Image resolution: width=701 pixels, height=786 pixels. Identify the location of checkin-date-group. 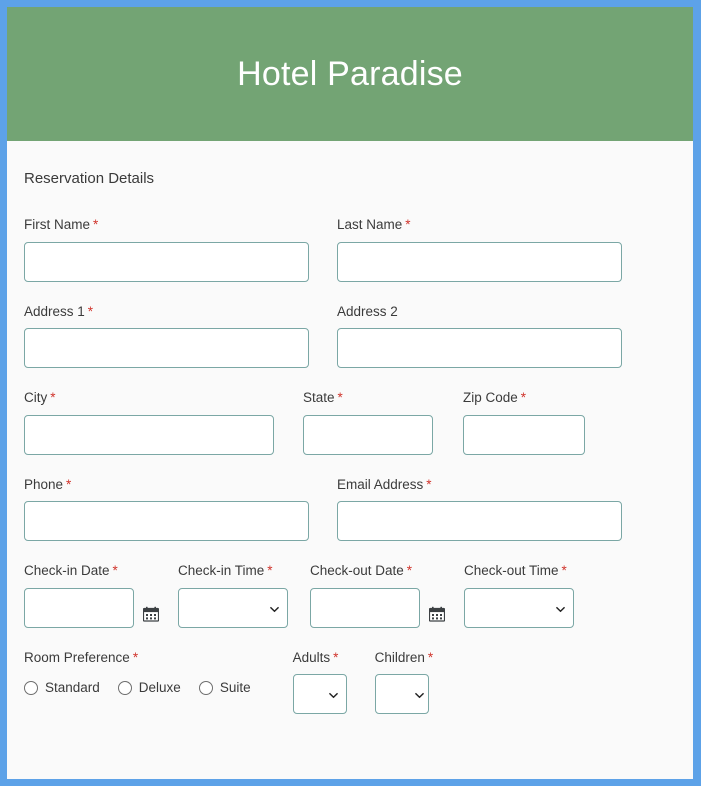
(91, 607).